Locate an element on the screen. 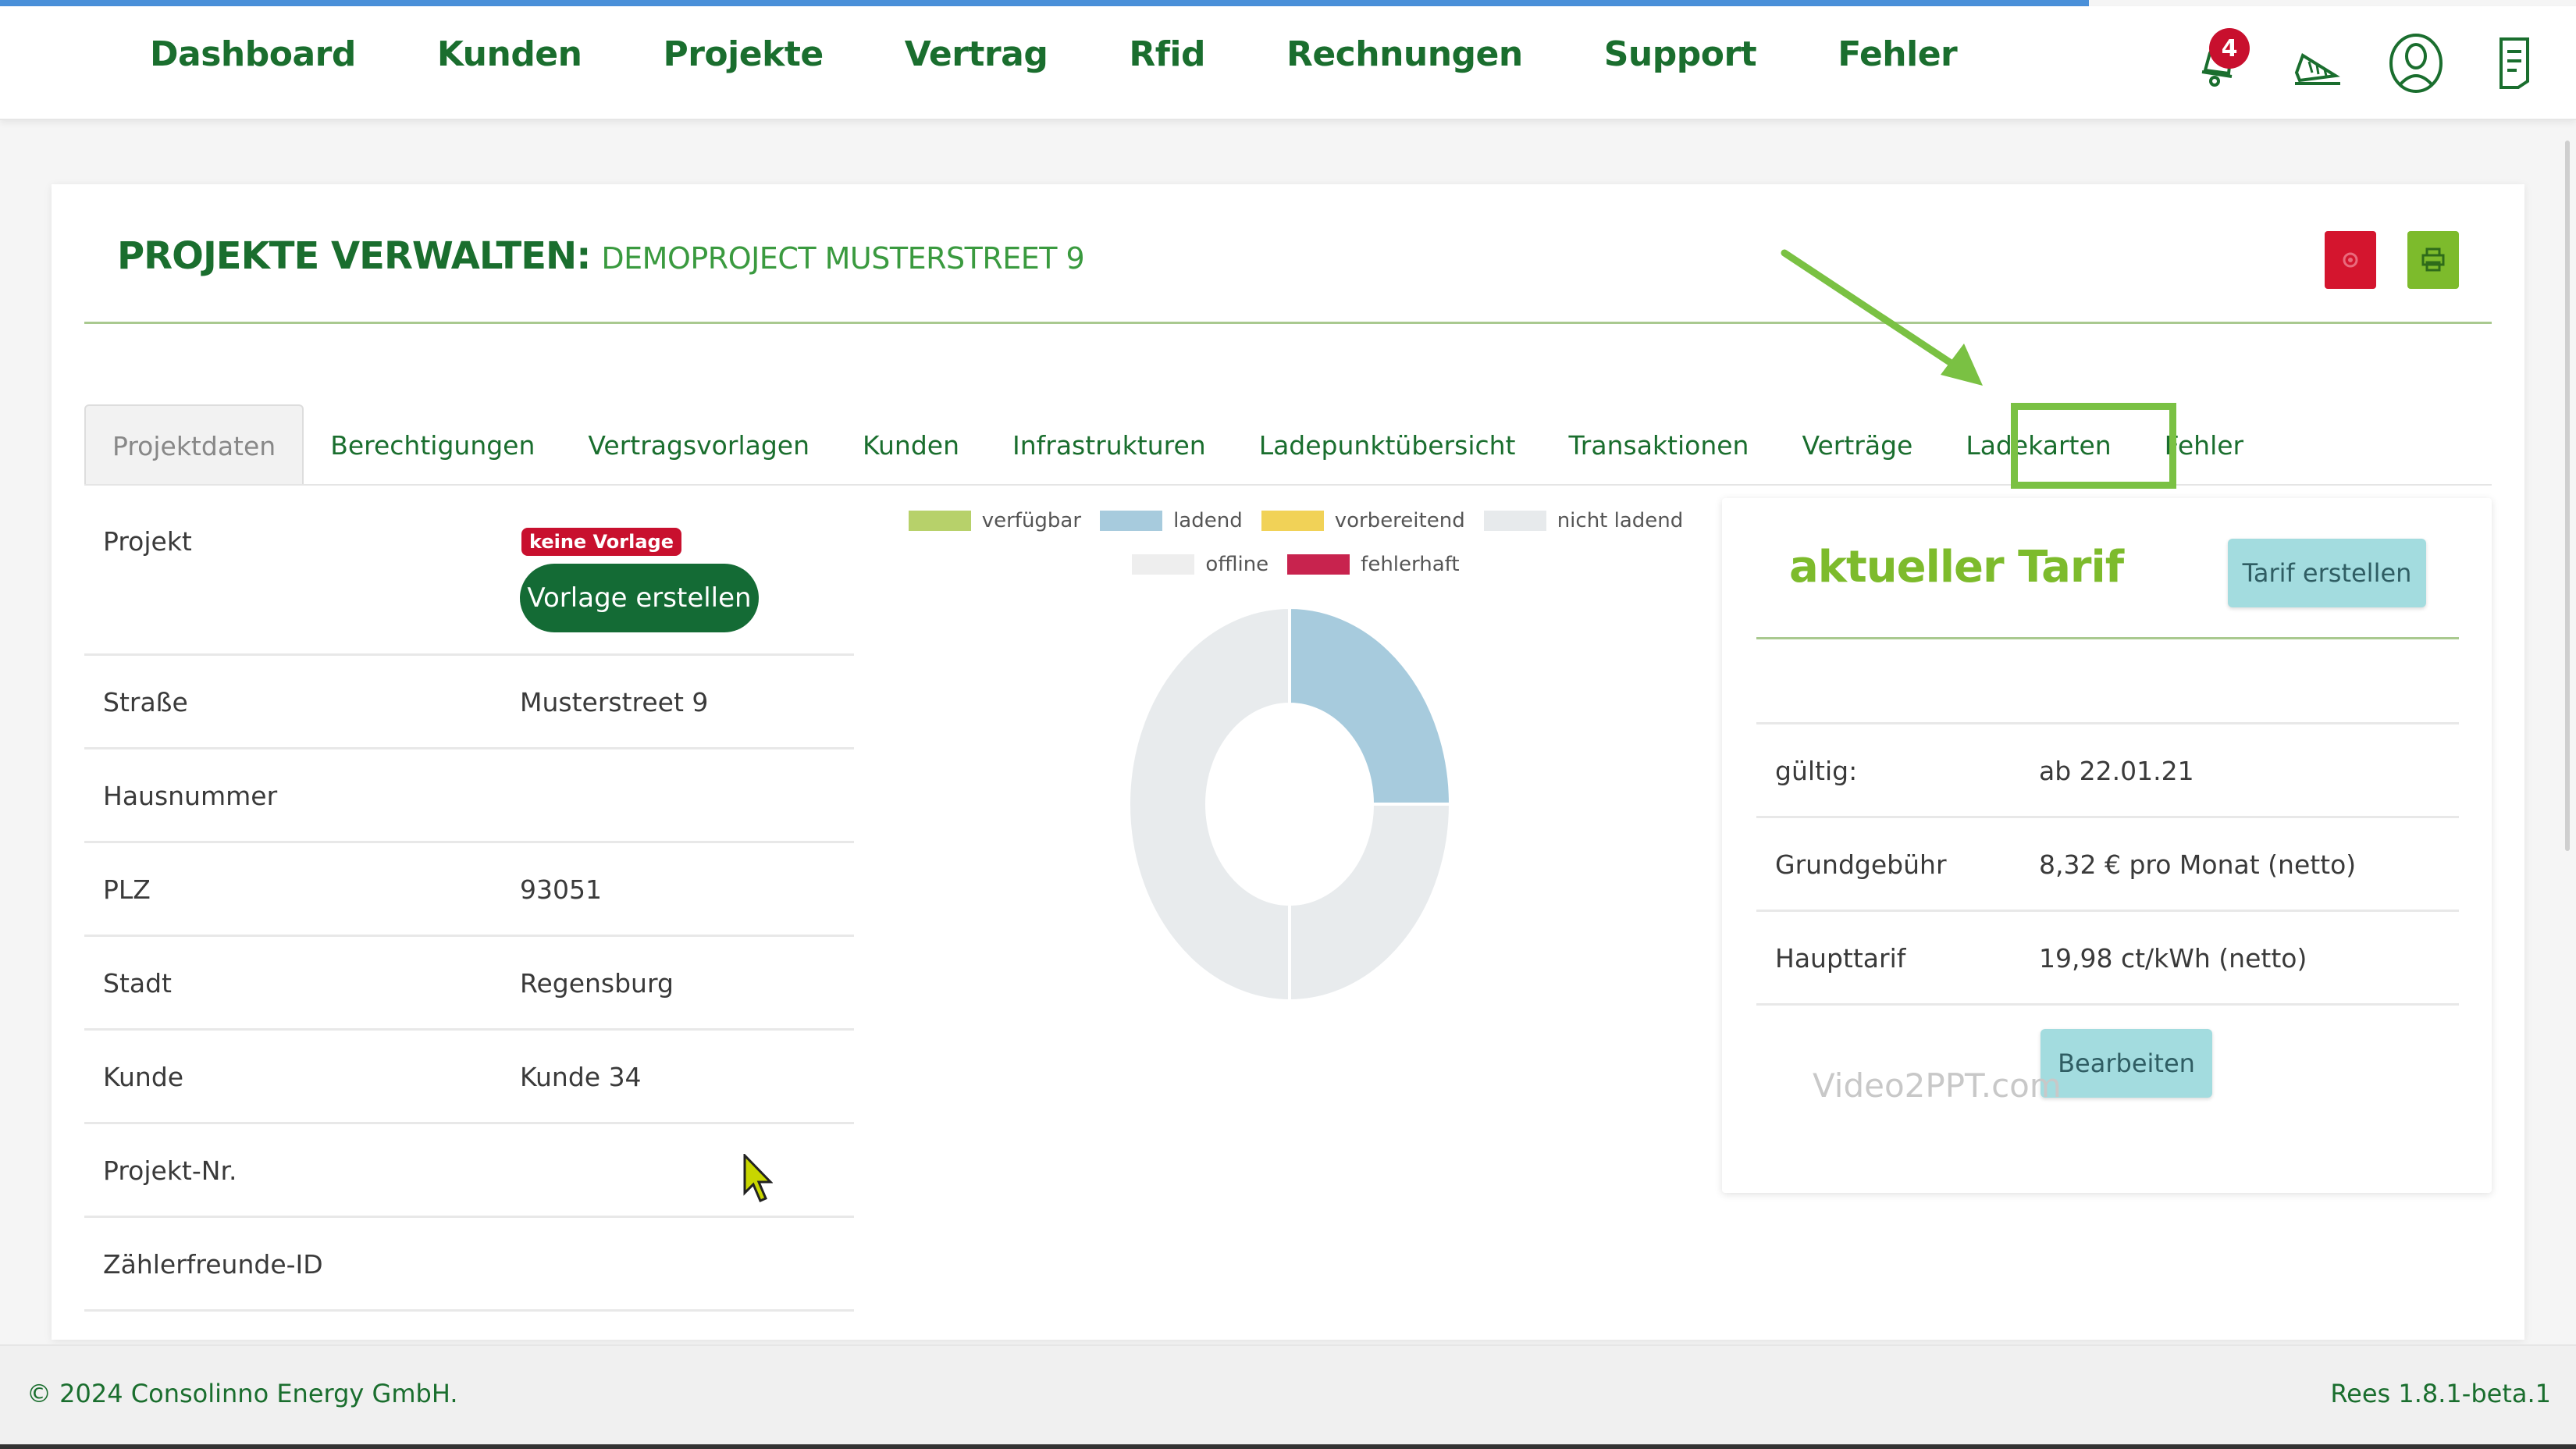 The width and height of the screenshot is (2576, 1449). title-divider is located at coordinates (1288, 323).